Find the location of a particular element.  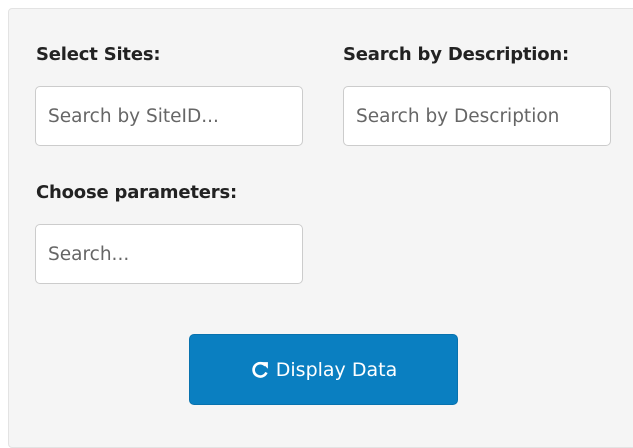

parameter-search-input is located at coordinates (169, 254).